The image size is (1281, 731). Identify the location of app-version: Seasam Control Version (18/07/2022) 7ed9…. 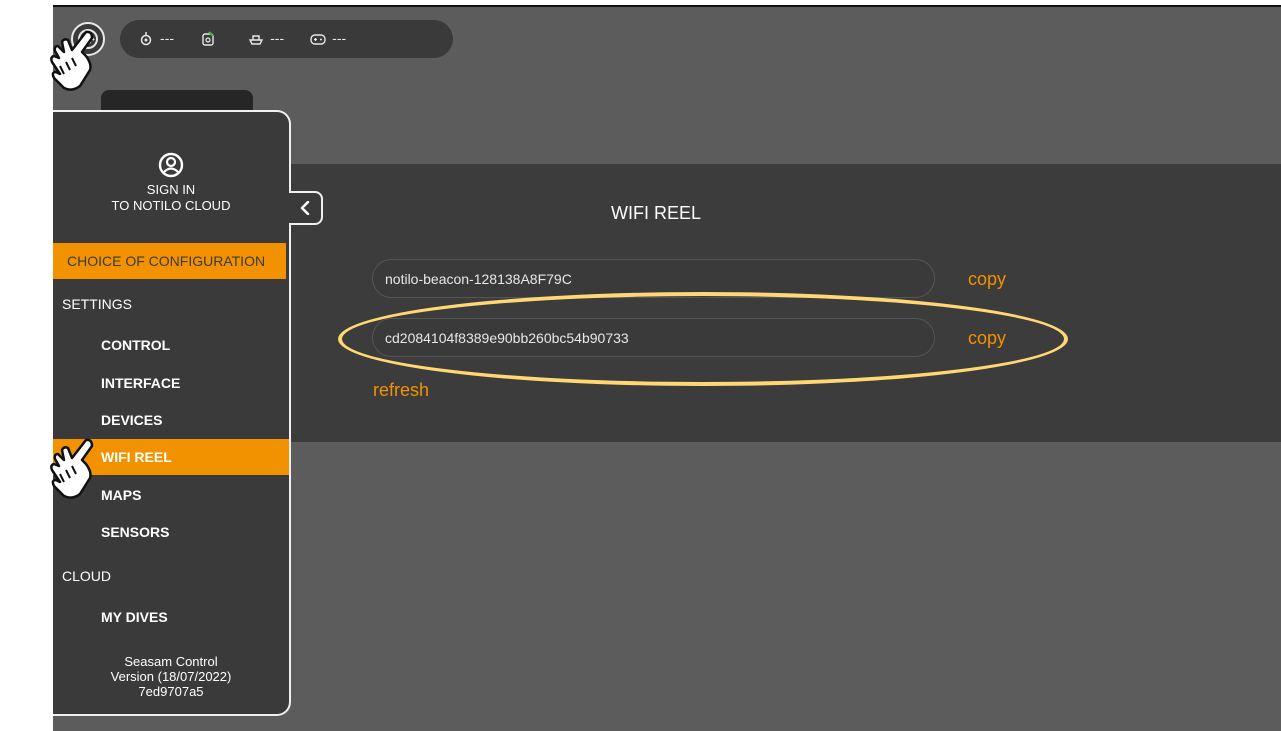
(171, 675).